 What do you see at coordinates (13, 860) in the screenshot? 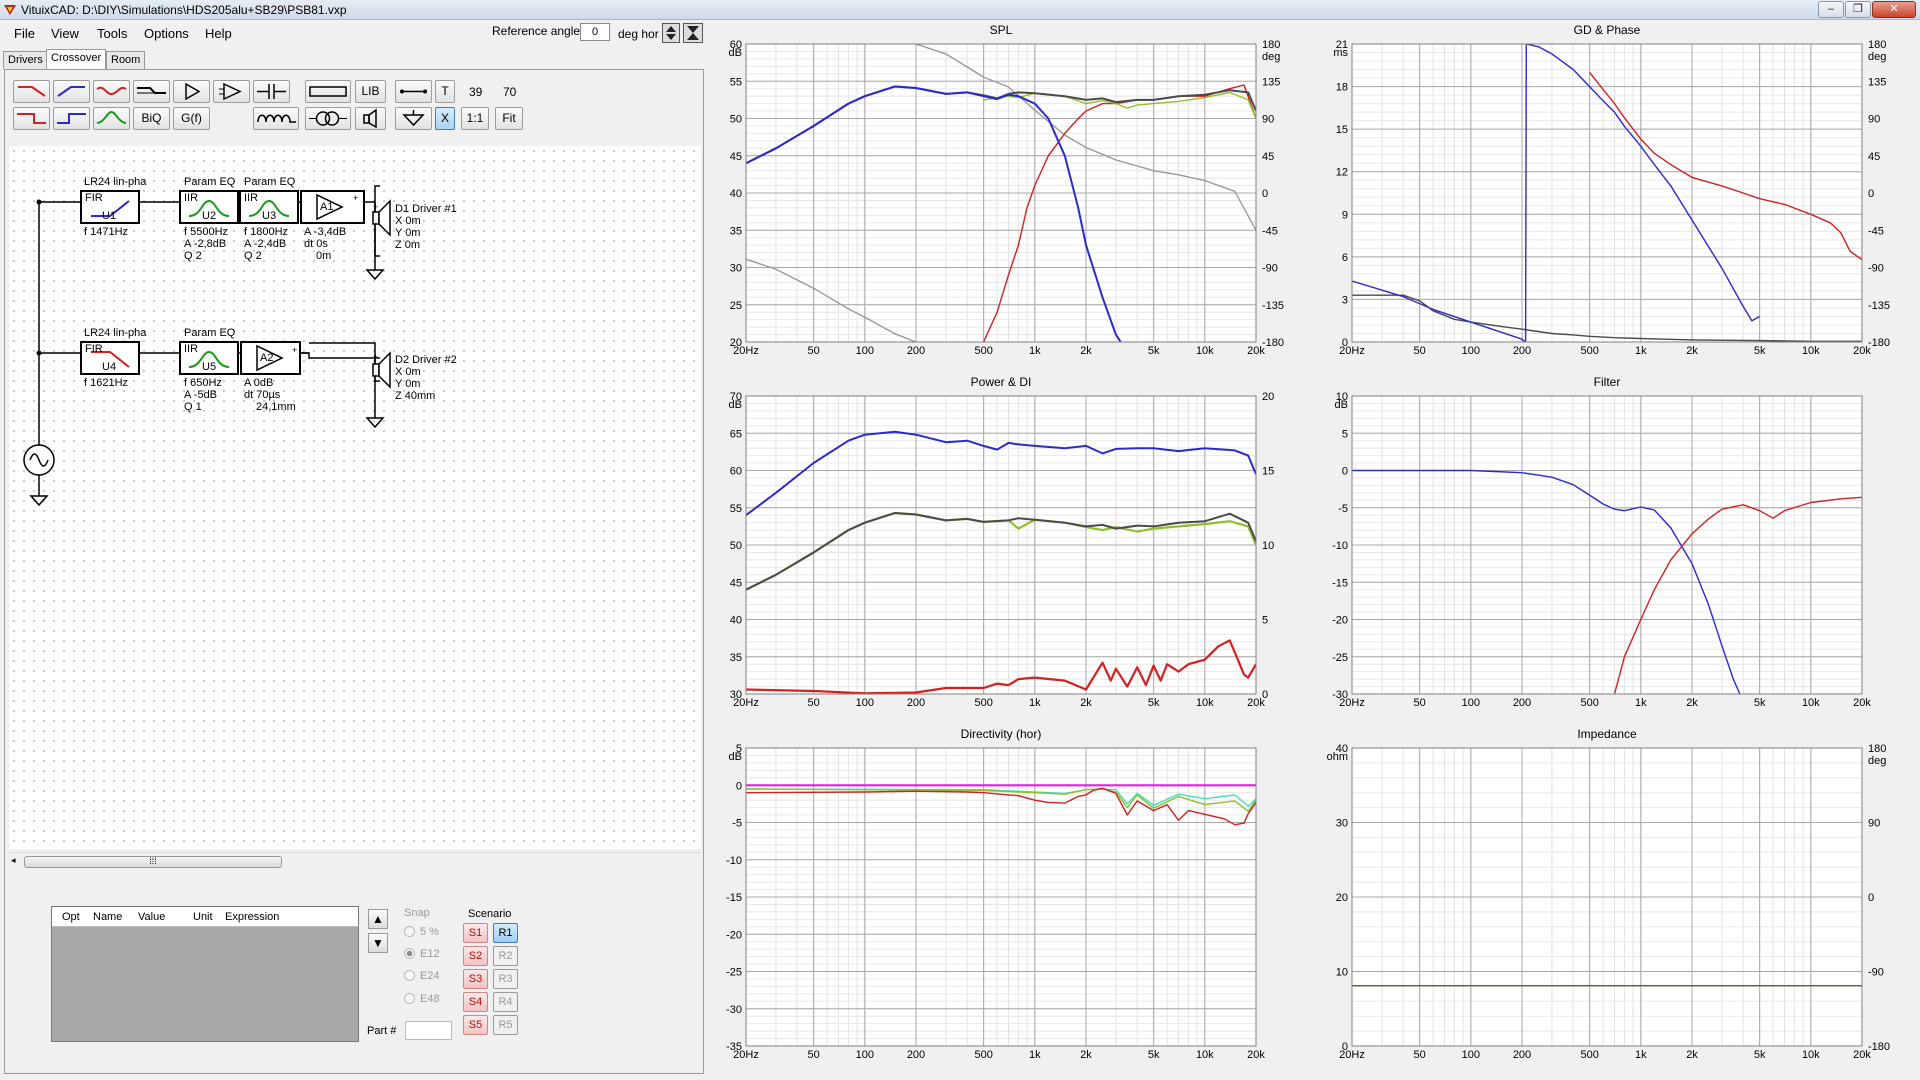
I see `scroll-left-icon: ◂` at bounding box center [13, 860].